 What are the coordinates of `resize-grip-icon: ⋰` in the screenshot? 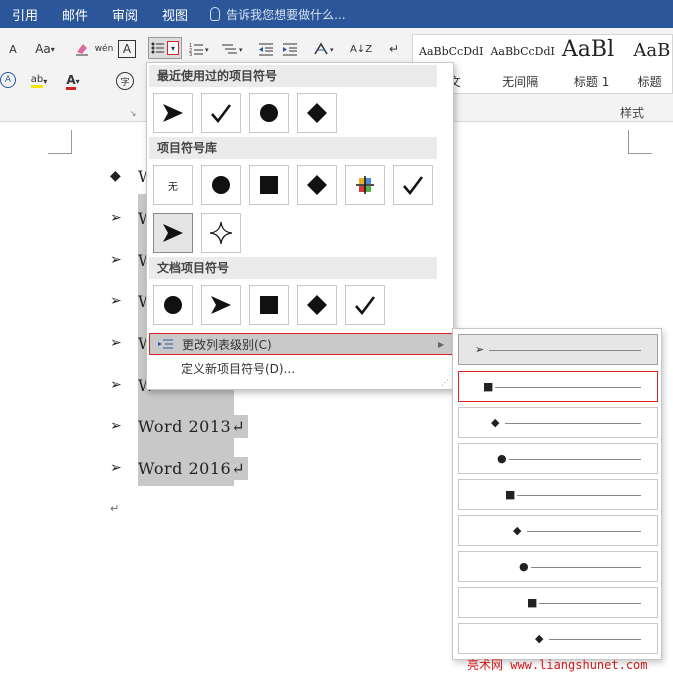 It's located at (445, 382).